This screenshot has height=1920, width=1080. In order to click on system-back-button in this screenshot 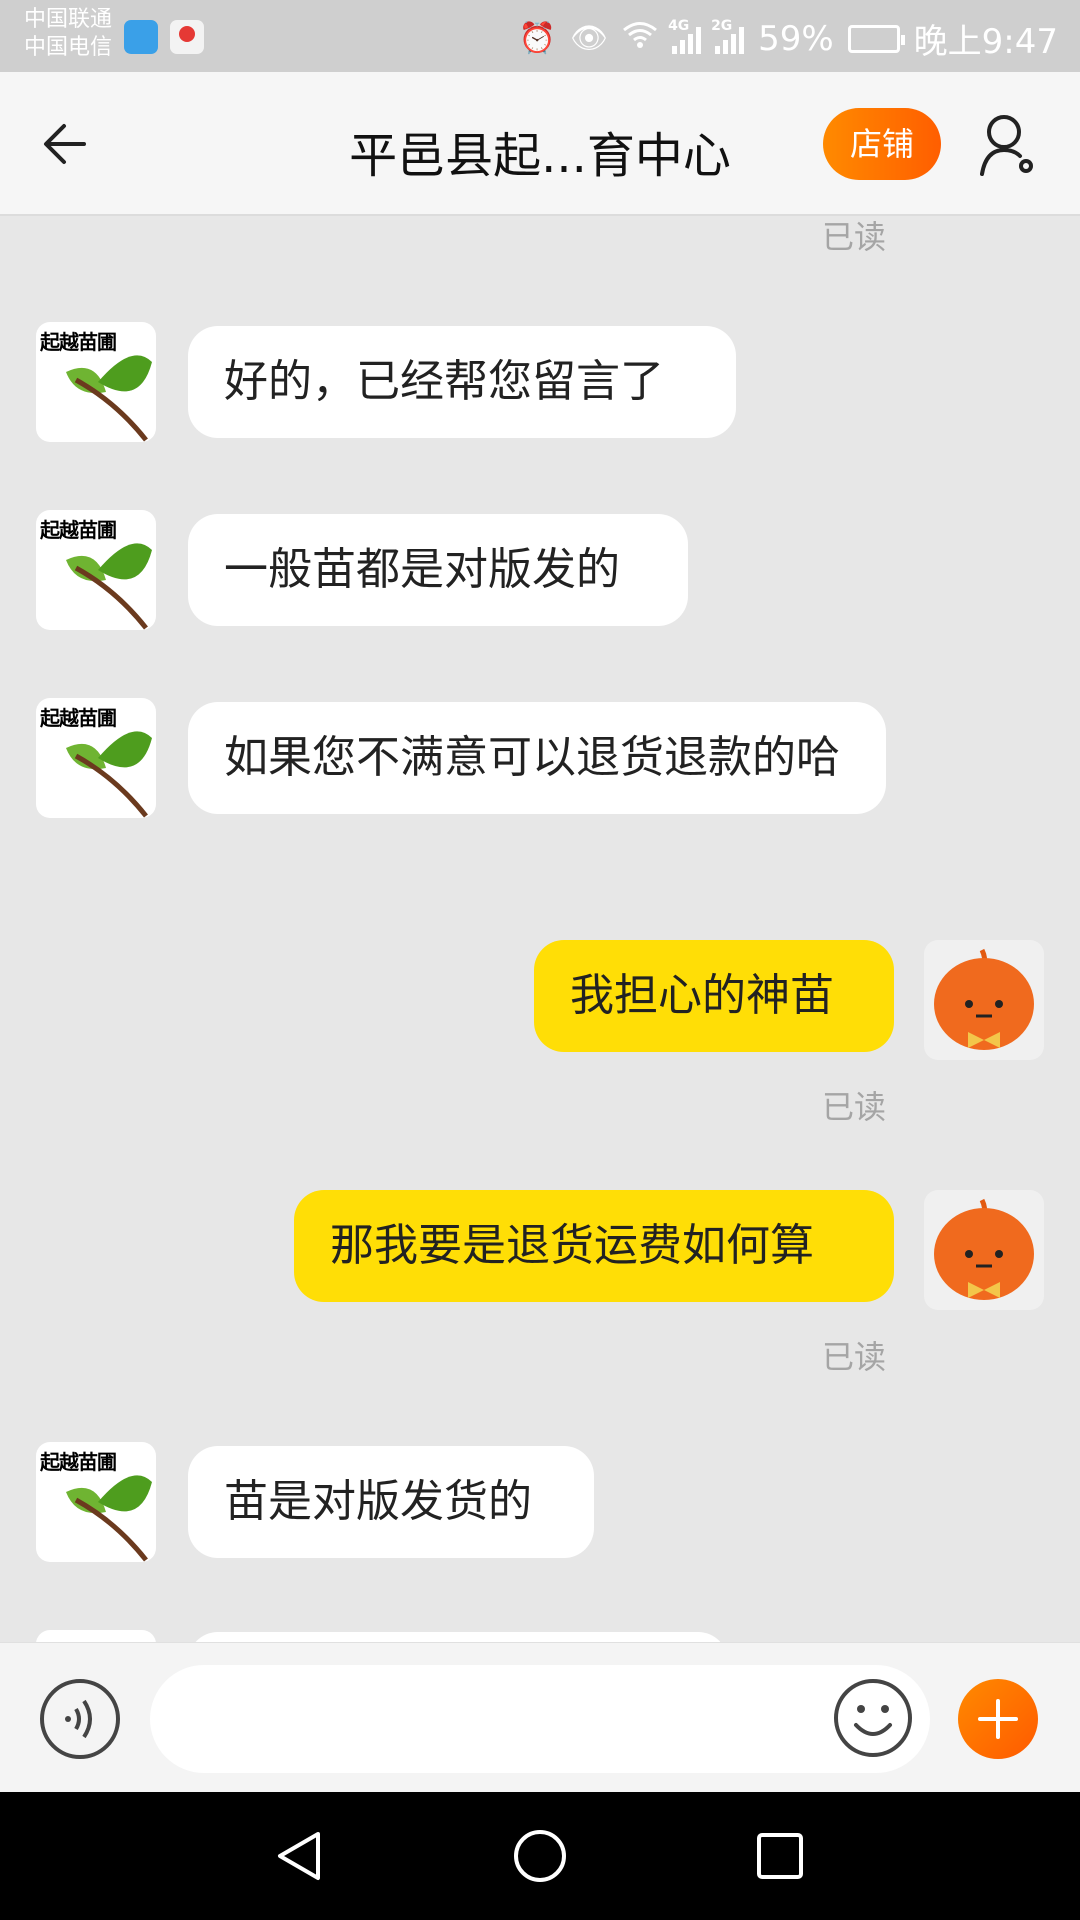, I will do `click(300, 1856)`.